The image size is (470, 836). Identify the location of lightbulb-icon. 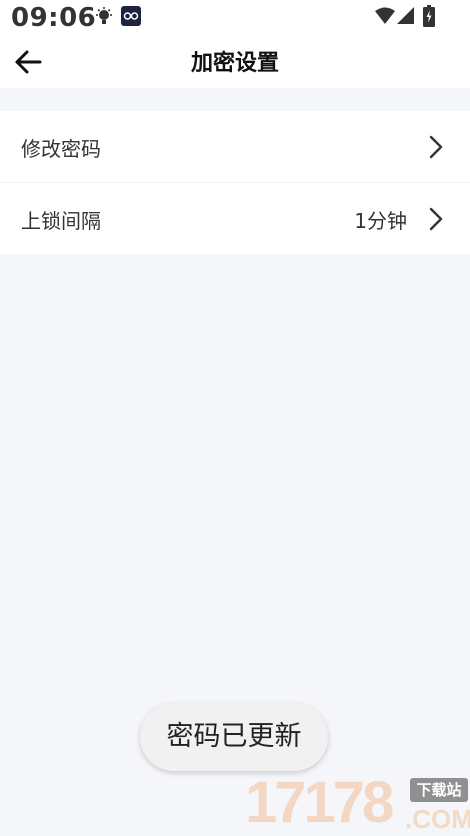
(104, 15).